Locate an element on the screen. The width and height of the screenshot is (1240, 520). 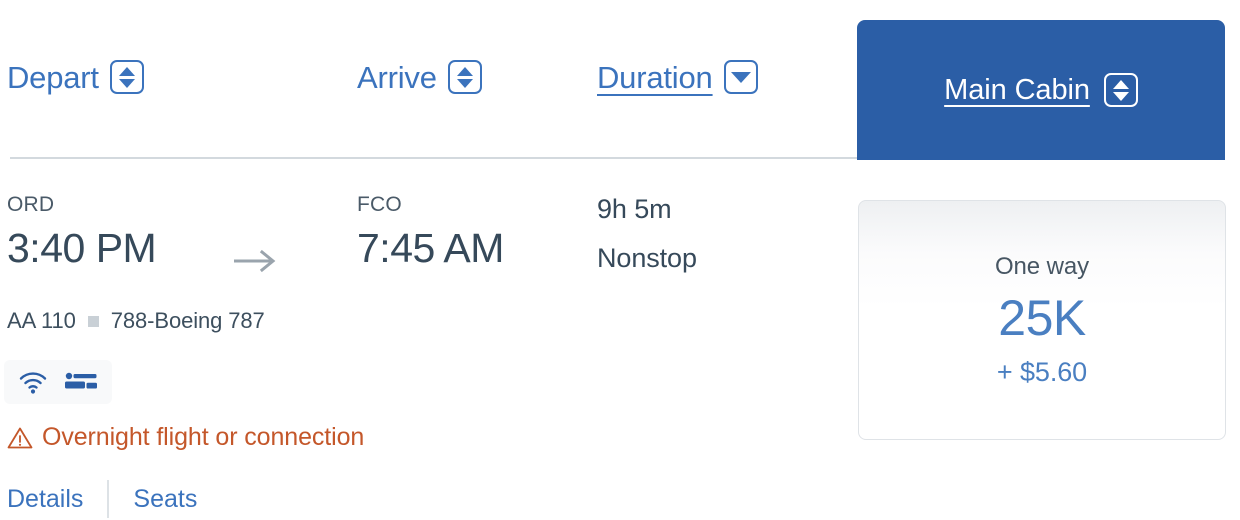
flight-number: AA 110 is located at coordinates (41, 320).